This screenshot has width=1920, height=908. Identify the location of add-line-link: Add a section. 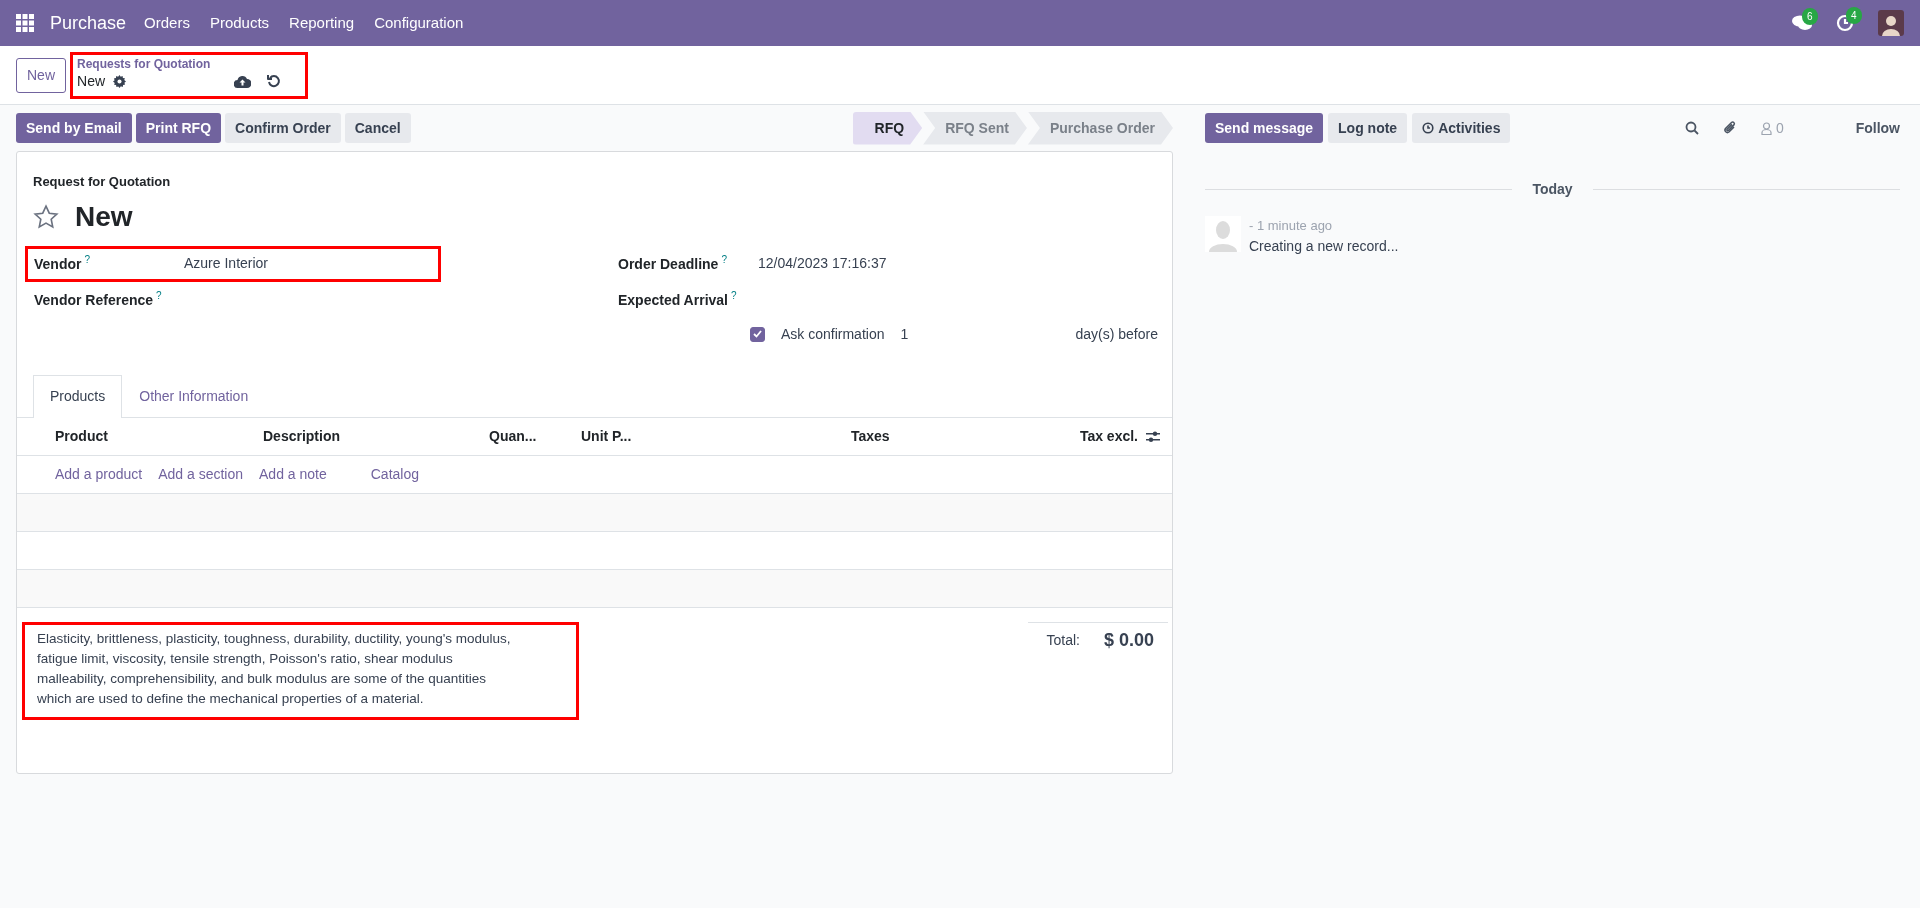
(200, 474).